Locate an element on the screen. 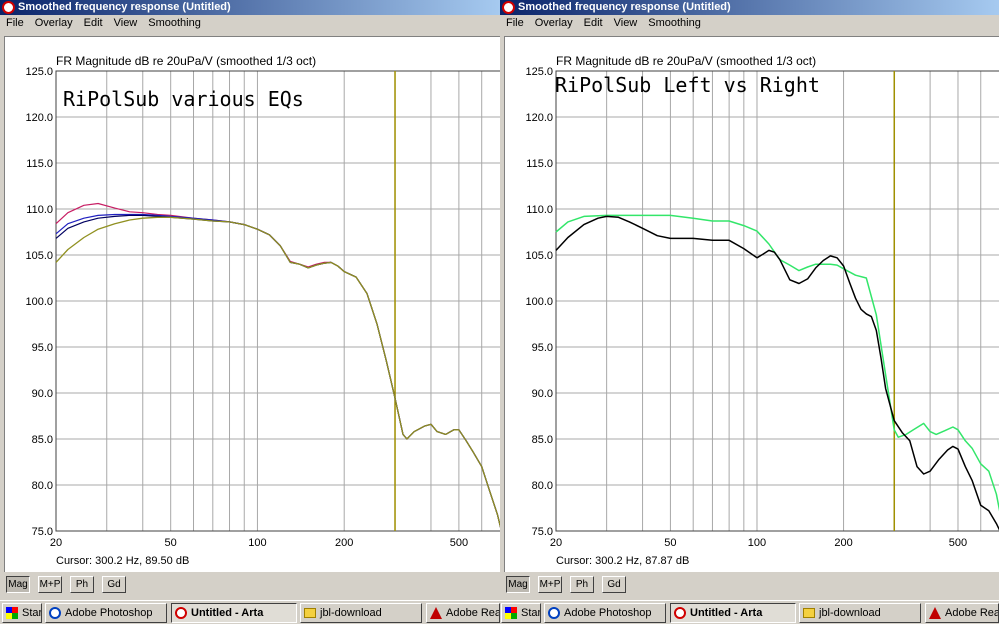 Image resolution: width=999 pixels, height=624 pixels. left-title-bar: Smoothed frequency response (Untitled) is located at coordinates (250, 7).